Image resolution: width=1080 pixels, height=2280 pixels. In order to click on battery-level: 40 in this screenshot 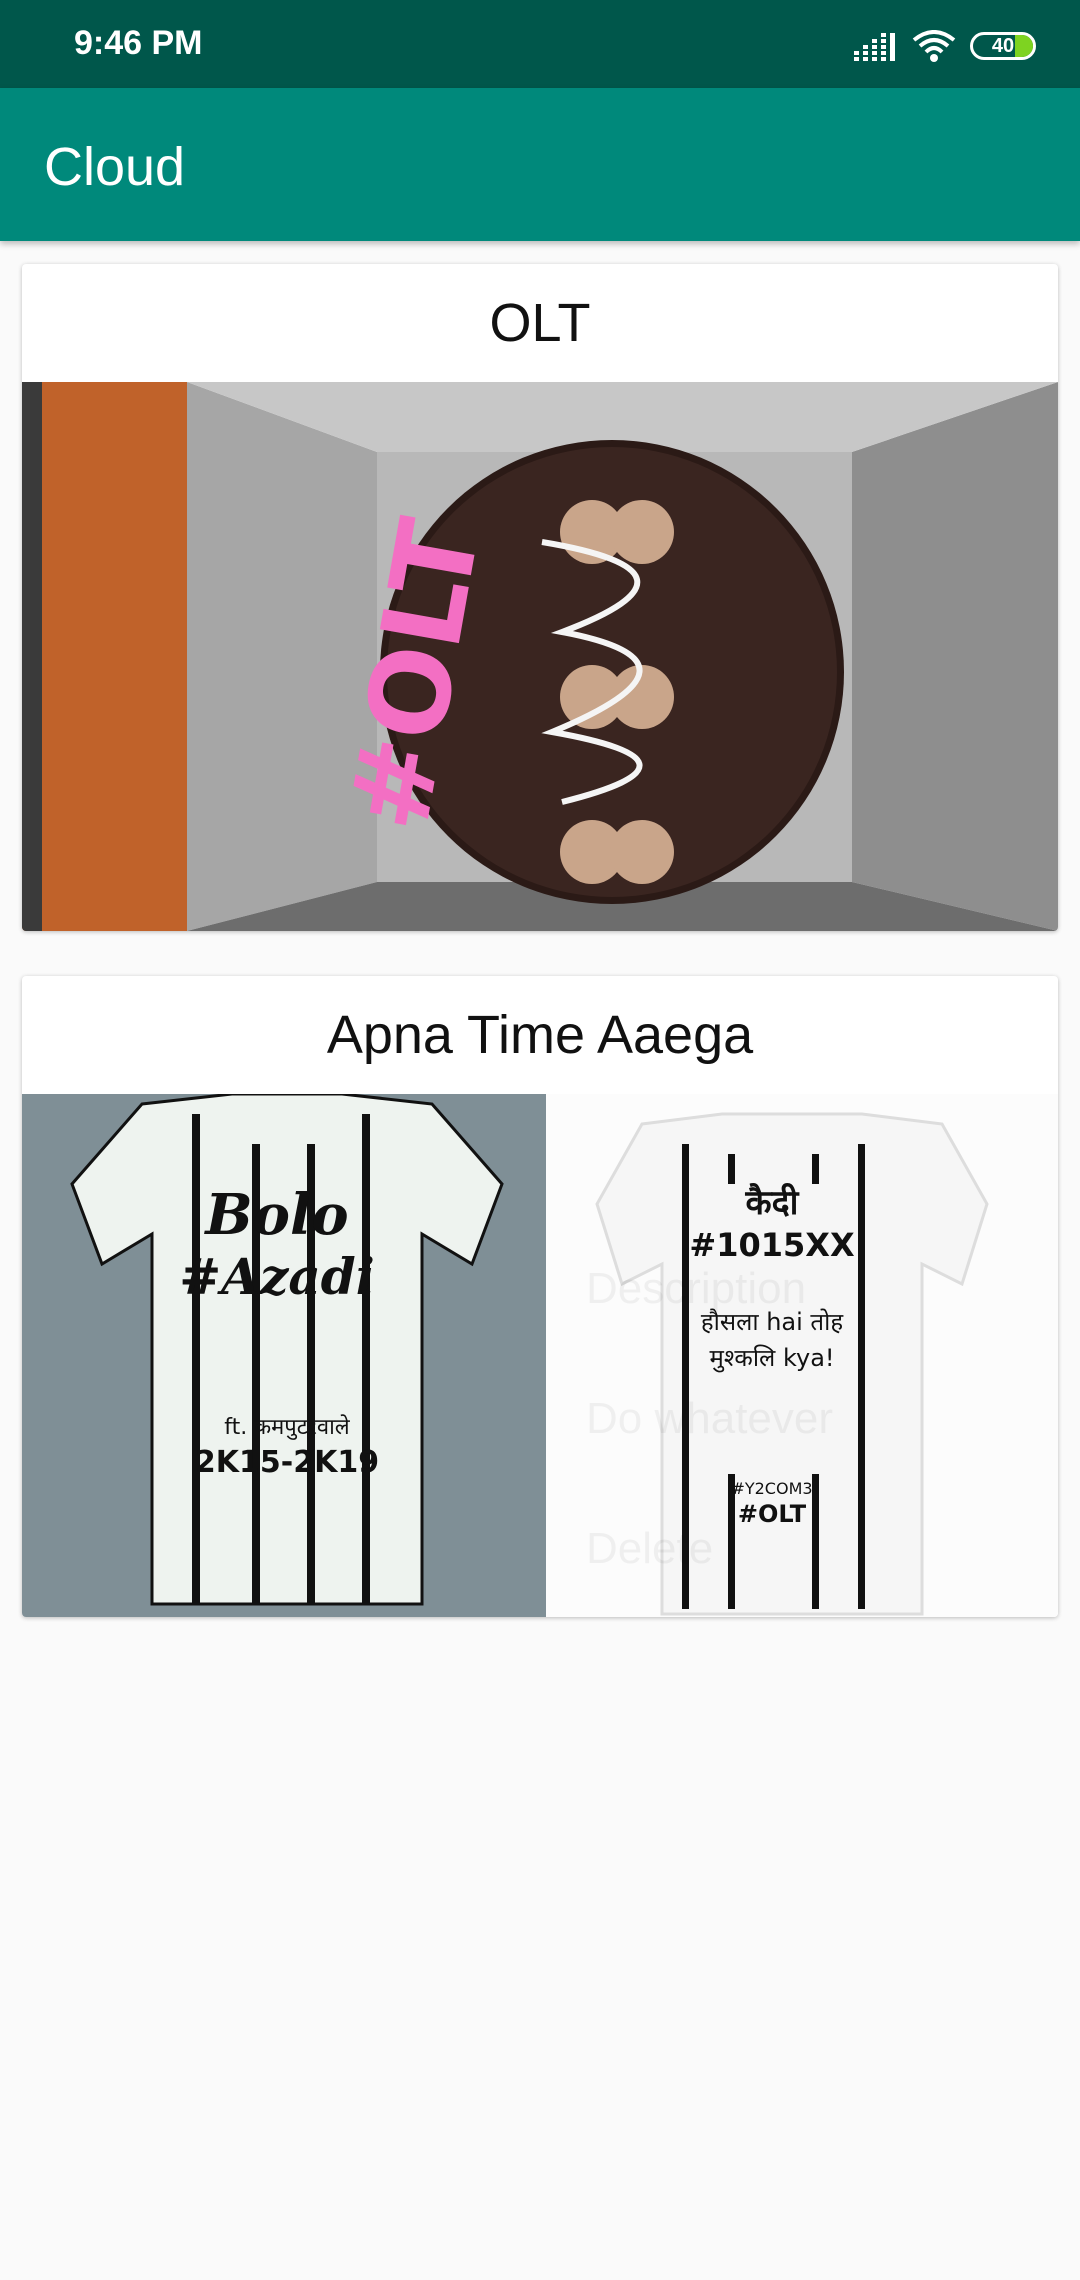, I will do `click(1003, 46)`.